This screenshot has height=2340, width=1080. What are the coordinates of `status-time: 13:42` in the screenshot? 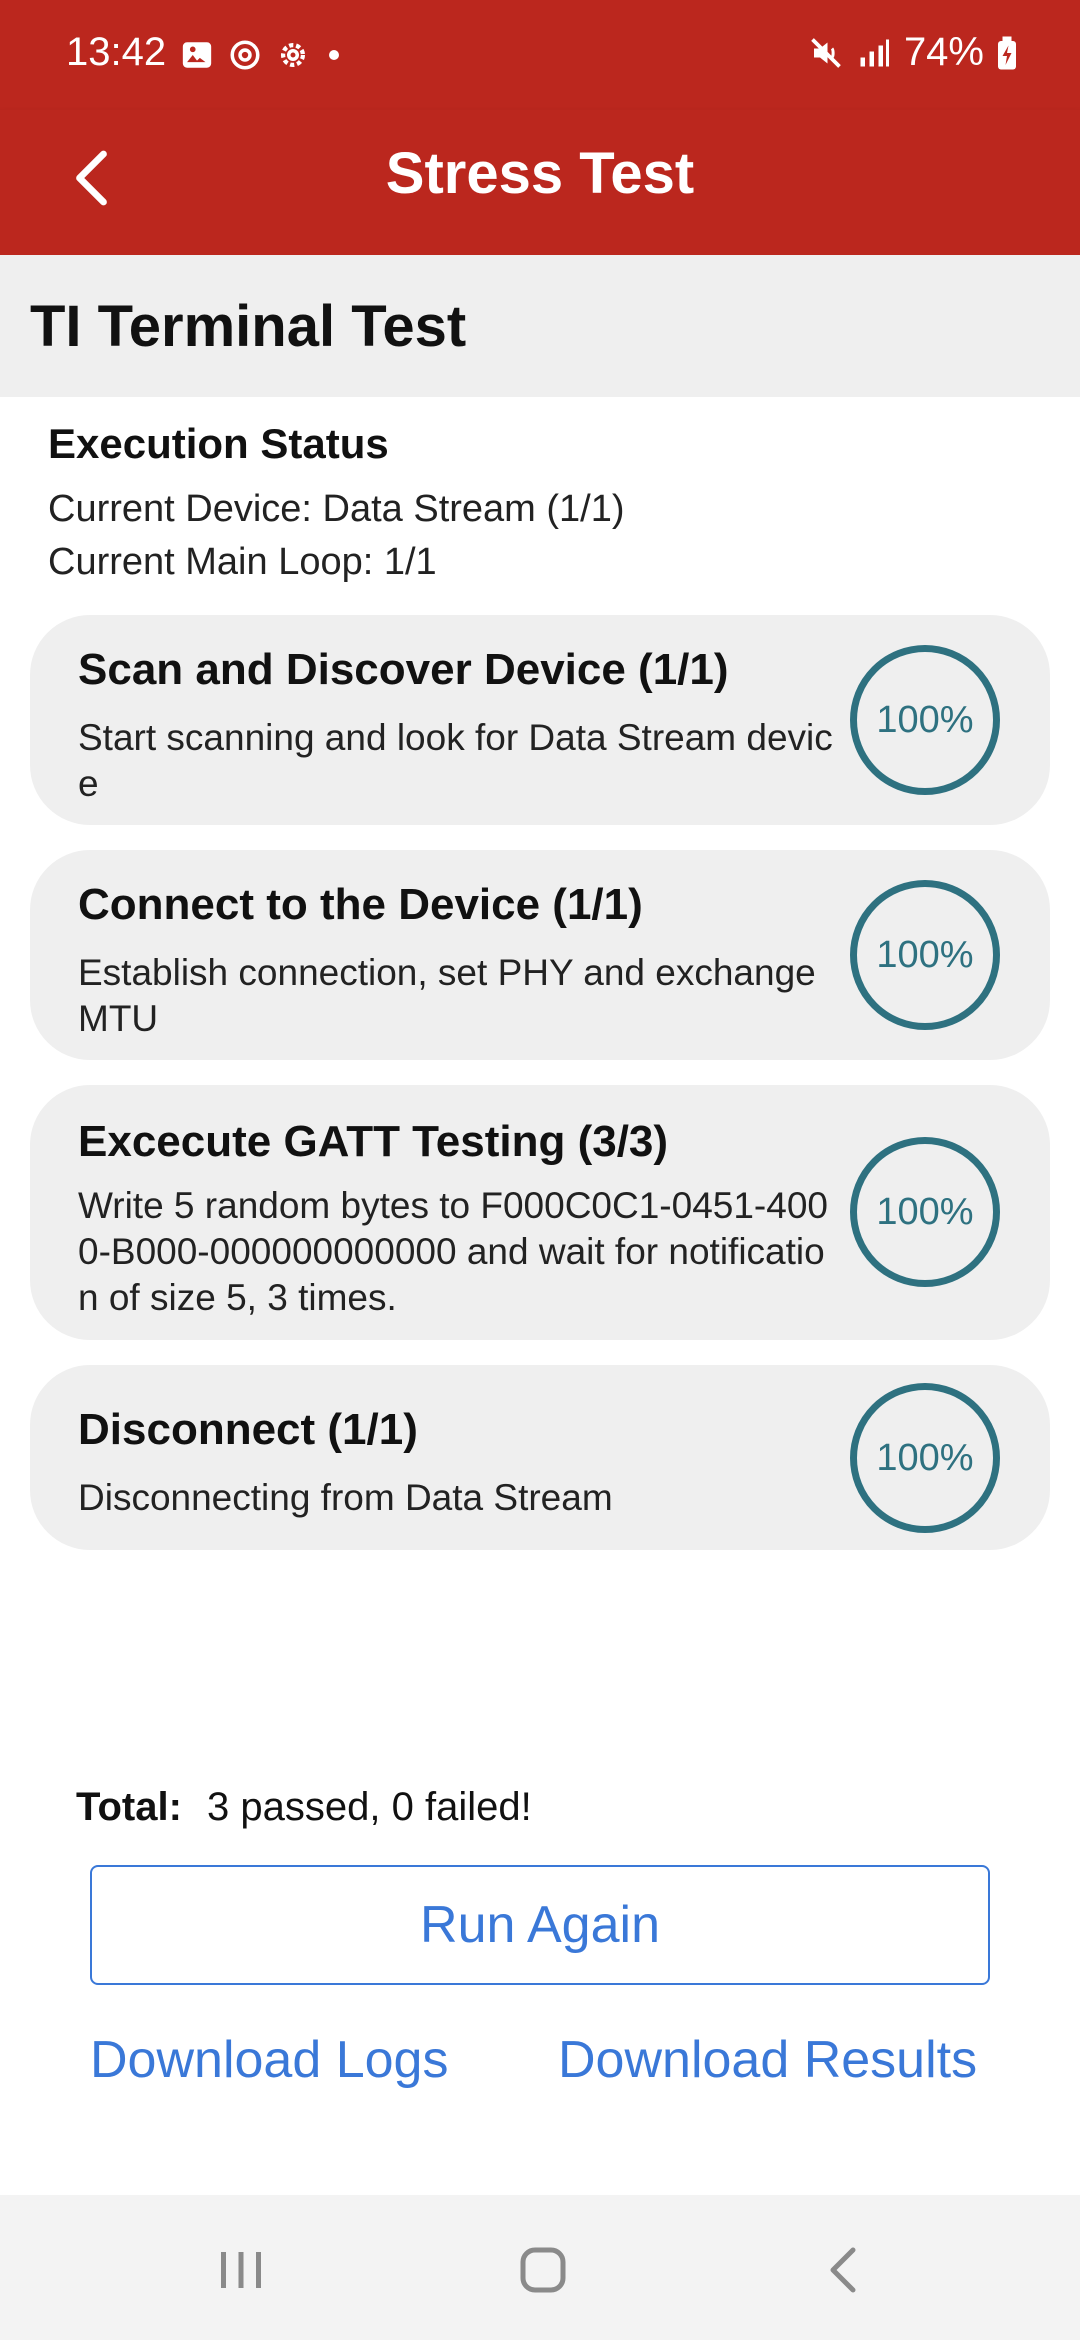 It's located at (116, 52).